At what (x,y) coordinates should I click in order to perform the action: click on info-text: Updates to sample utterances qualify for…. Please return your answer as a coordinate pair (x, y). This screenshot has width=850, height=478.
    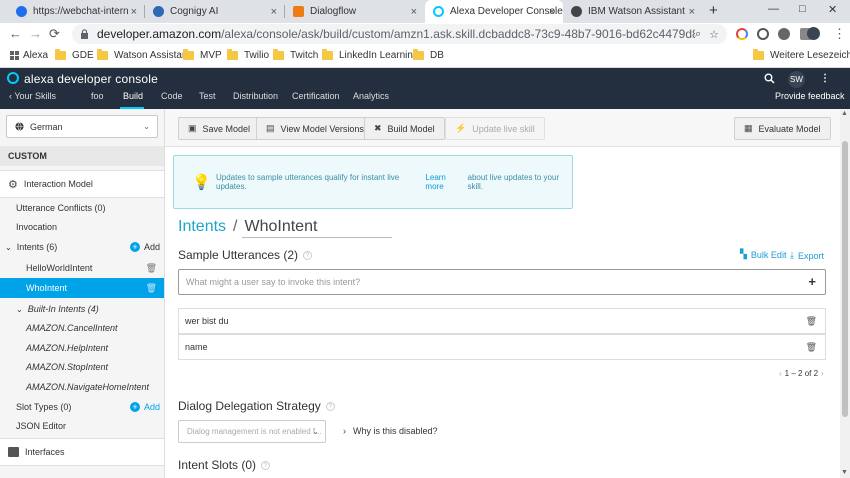
    Looking at the image, I should click on (308, 182).